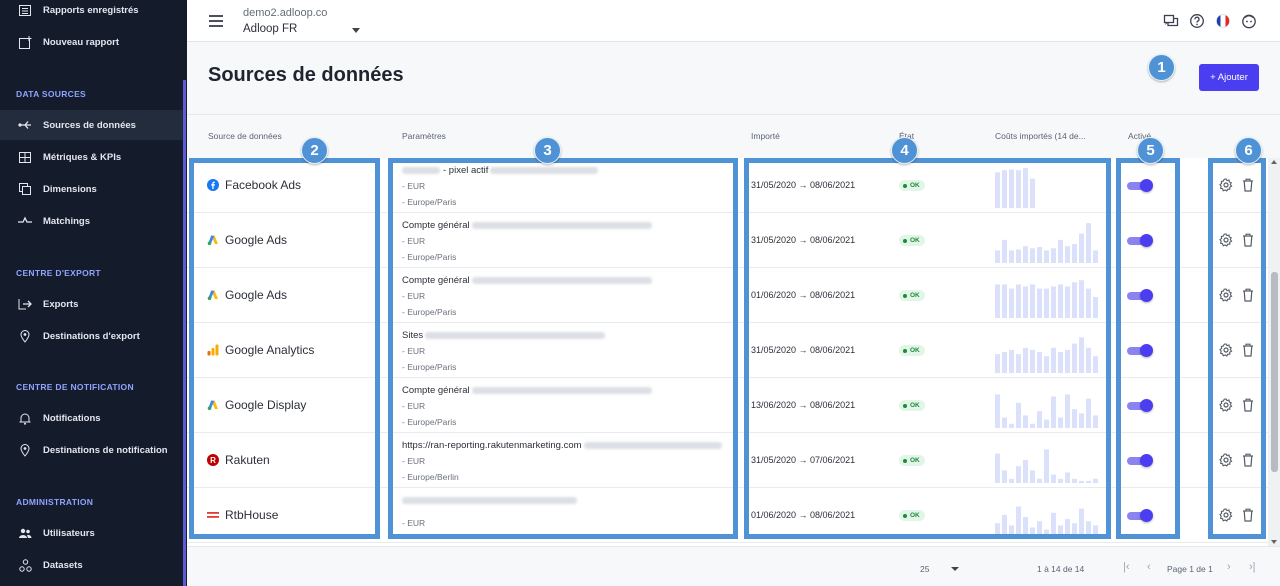 This screenshot has height=586, width=1280. What do you see at coordinates (254, 185) in the screenshot?
I see `source-name: Facebook Ads` at bounding box center [254, 185].